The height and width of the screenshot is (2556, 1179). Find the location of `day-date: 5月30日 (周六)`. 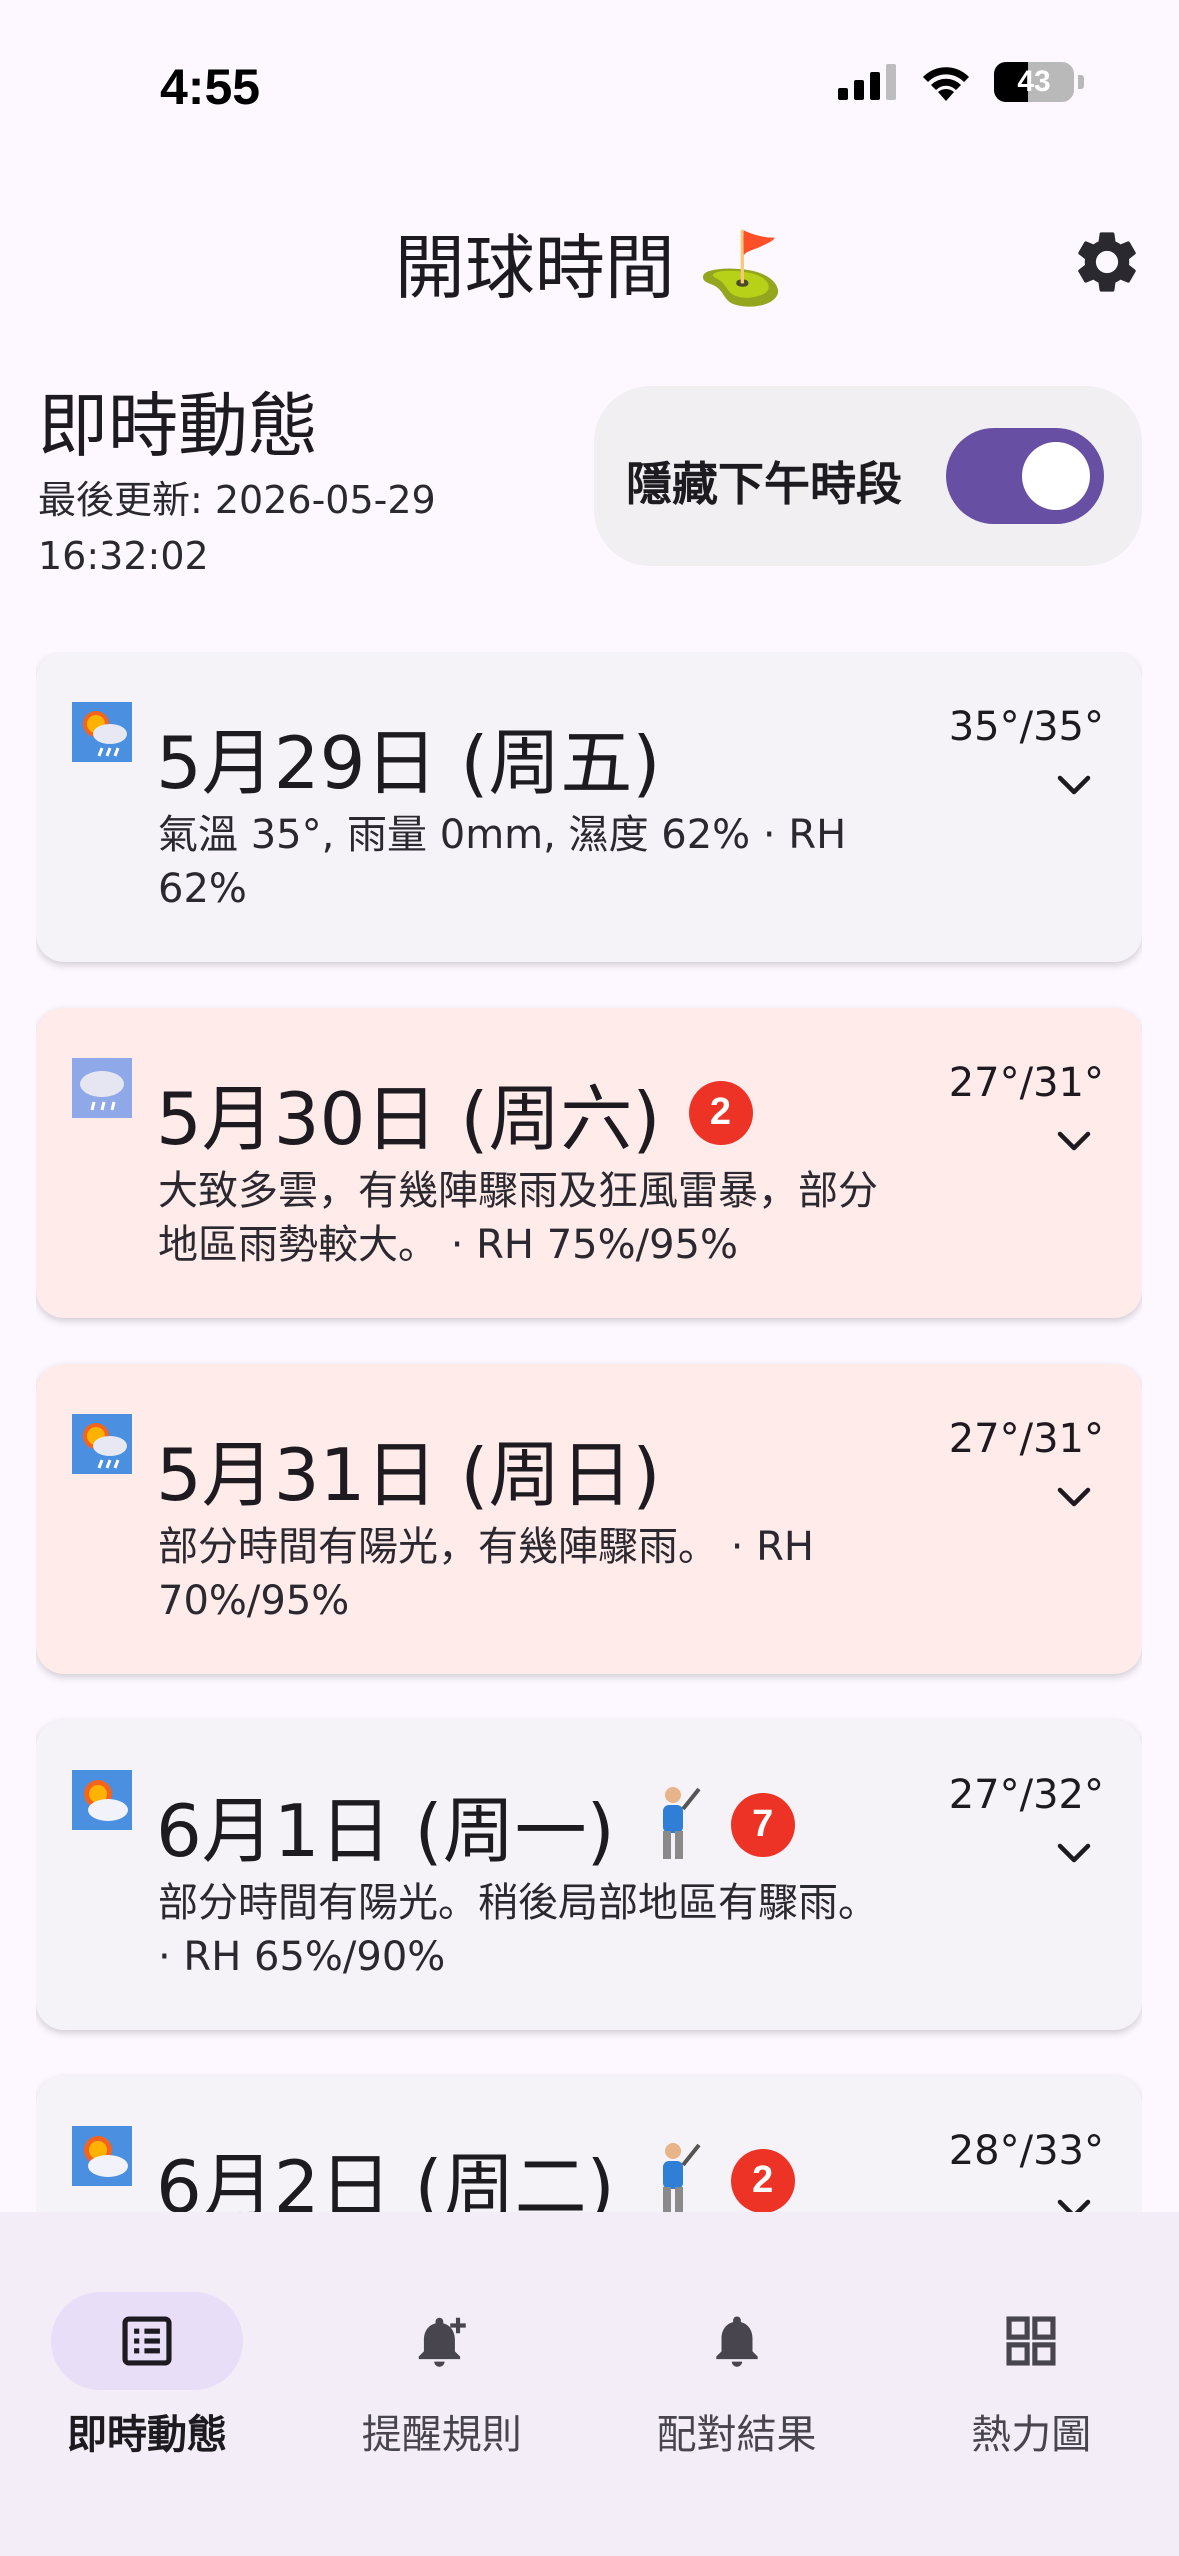

day-date: 5月30日 (周六) is located at coordinates (408, 1119).